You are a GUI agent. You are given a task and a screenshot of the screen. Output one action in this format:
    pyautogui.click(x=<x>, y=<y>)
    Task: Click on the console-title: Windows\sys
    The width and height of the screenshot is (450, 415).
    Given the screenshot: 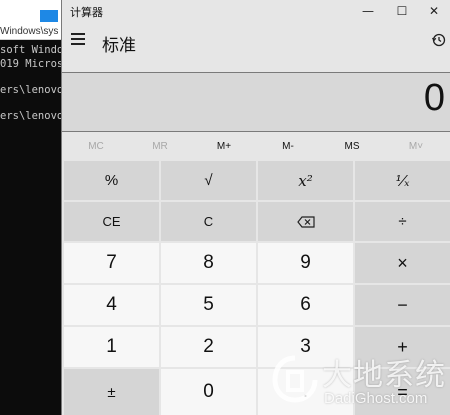 What is the action you would take?
    pyautogui.click(x=29, y=31)
    